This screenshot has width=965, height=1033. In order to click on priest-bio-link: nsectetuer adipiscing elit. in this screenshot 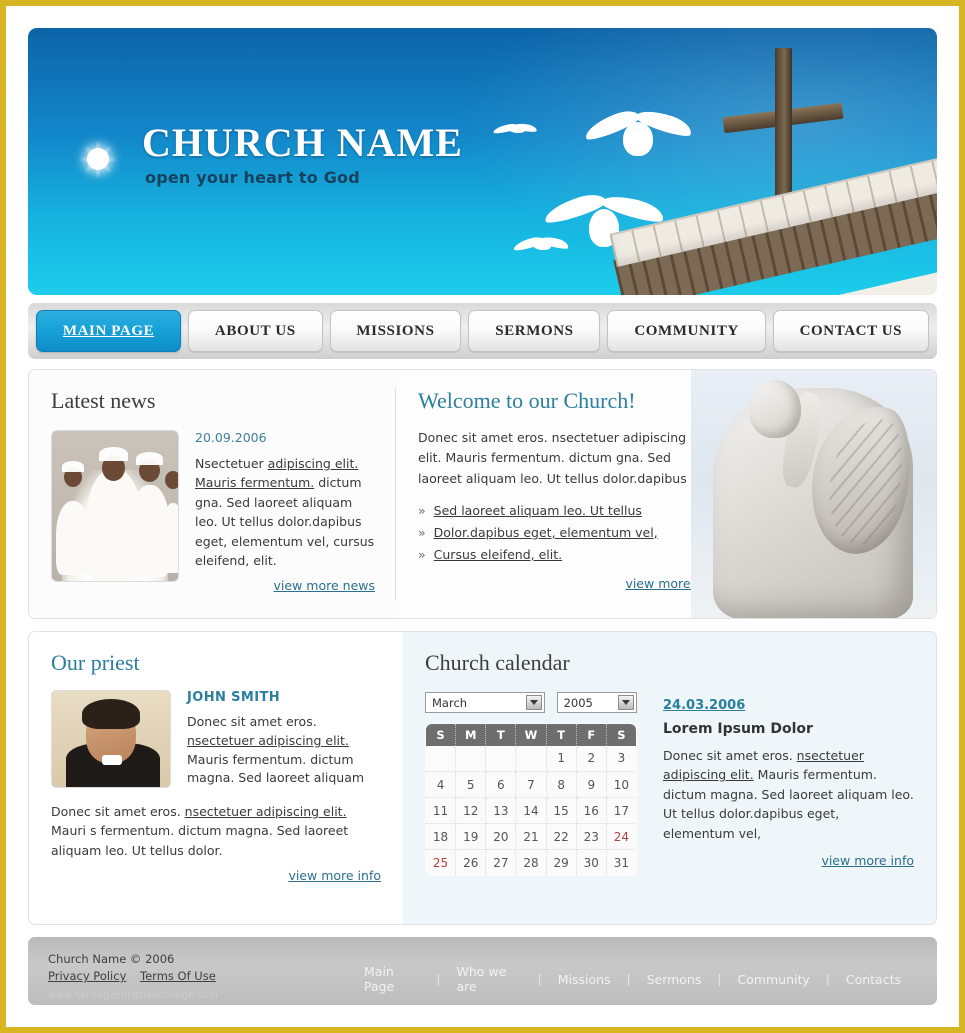, I will do `click(268, 740)`.